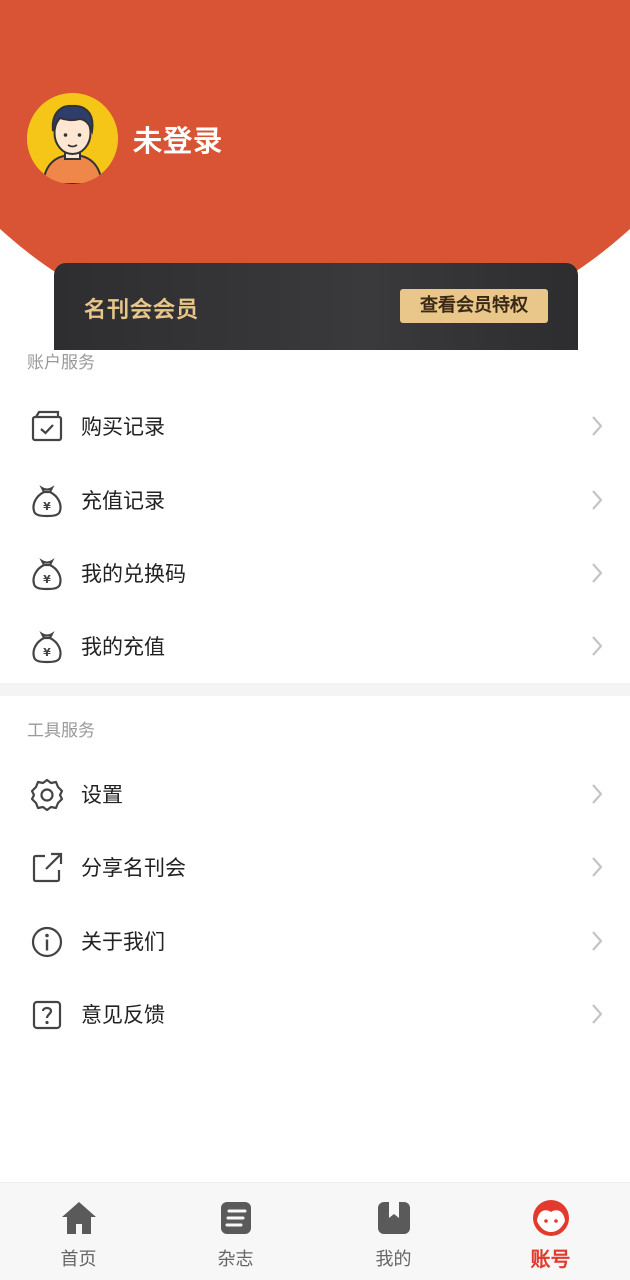 The image size is (630, 1280). I want to click on menu-item-recharge-record: ¥ 充值记录, so click(315, 500).